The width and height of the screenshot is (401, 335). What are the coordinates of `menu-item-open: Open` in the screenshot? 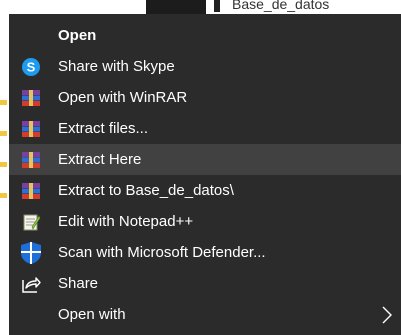 It's located at (205, 35).